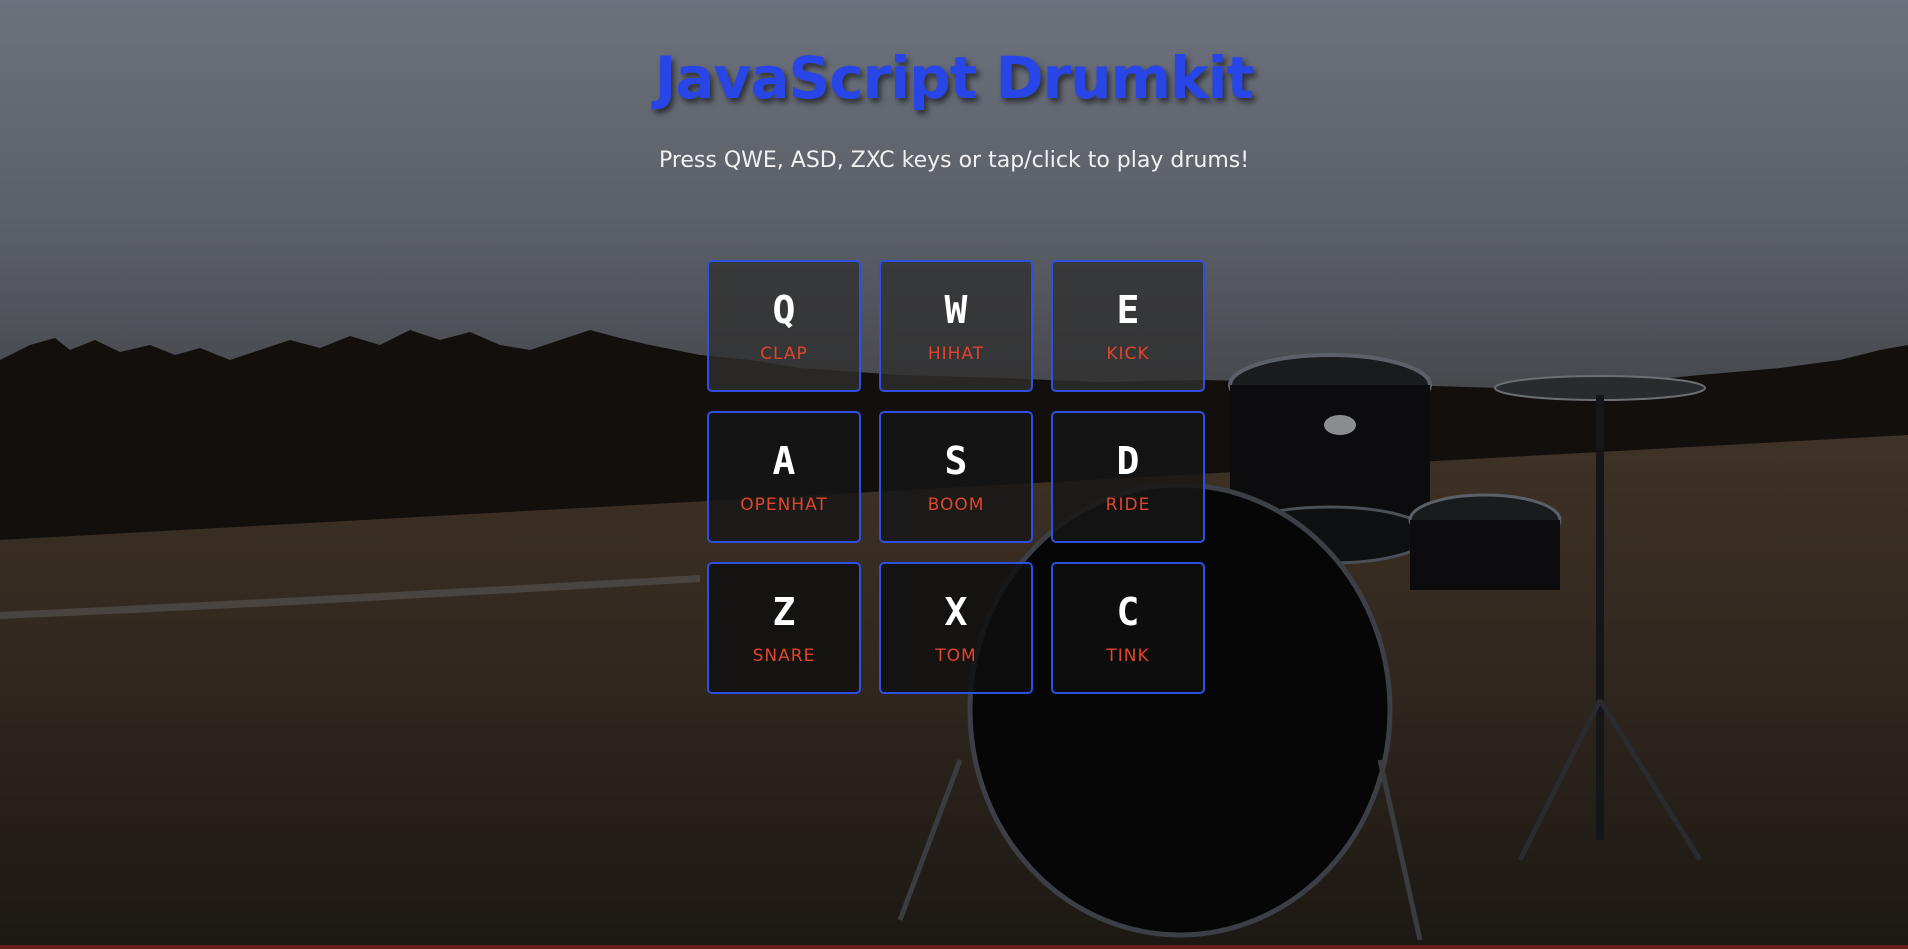 Image resolution: width=1908 pixels, height=949 pixels. I want to click on key-letter: D, so click(1128, 461).